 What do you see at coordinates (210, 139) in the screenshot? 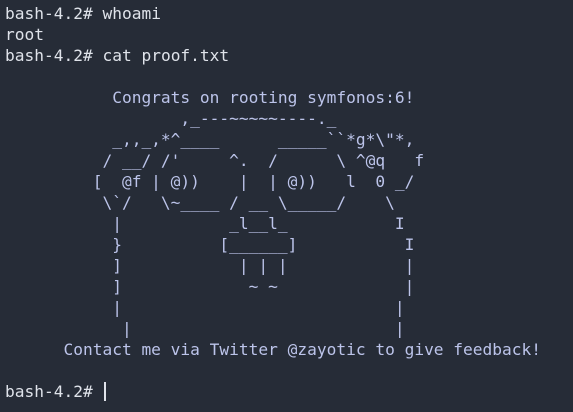
I see `ascii-art-line: _,,_,*^____ _____``*g*\"*,` at bounding box center [210, 139].